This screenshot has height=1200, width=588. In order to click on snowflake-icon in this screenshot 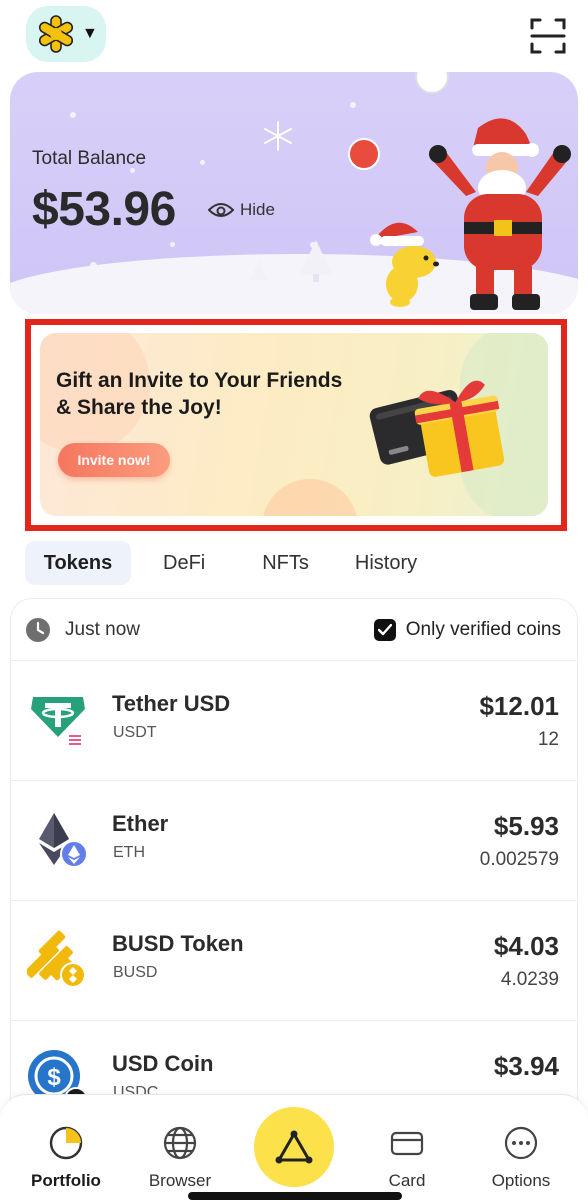, I will do `click(278, 136)`.